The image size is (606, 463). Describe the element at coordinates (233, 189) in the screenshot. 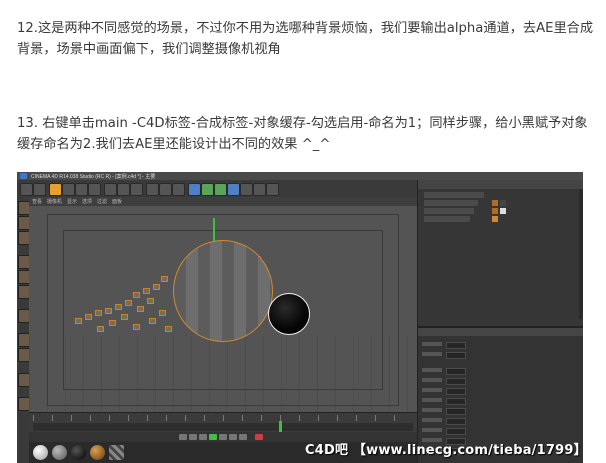

I see `deformer-icon` at that location.